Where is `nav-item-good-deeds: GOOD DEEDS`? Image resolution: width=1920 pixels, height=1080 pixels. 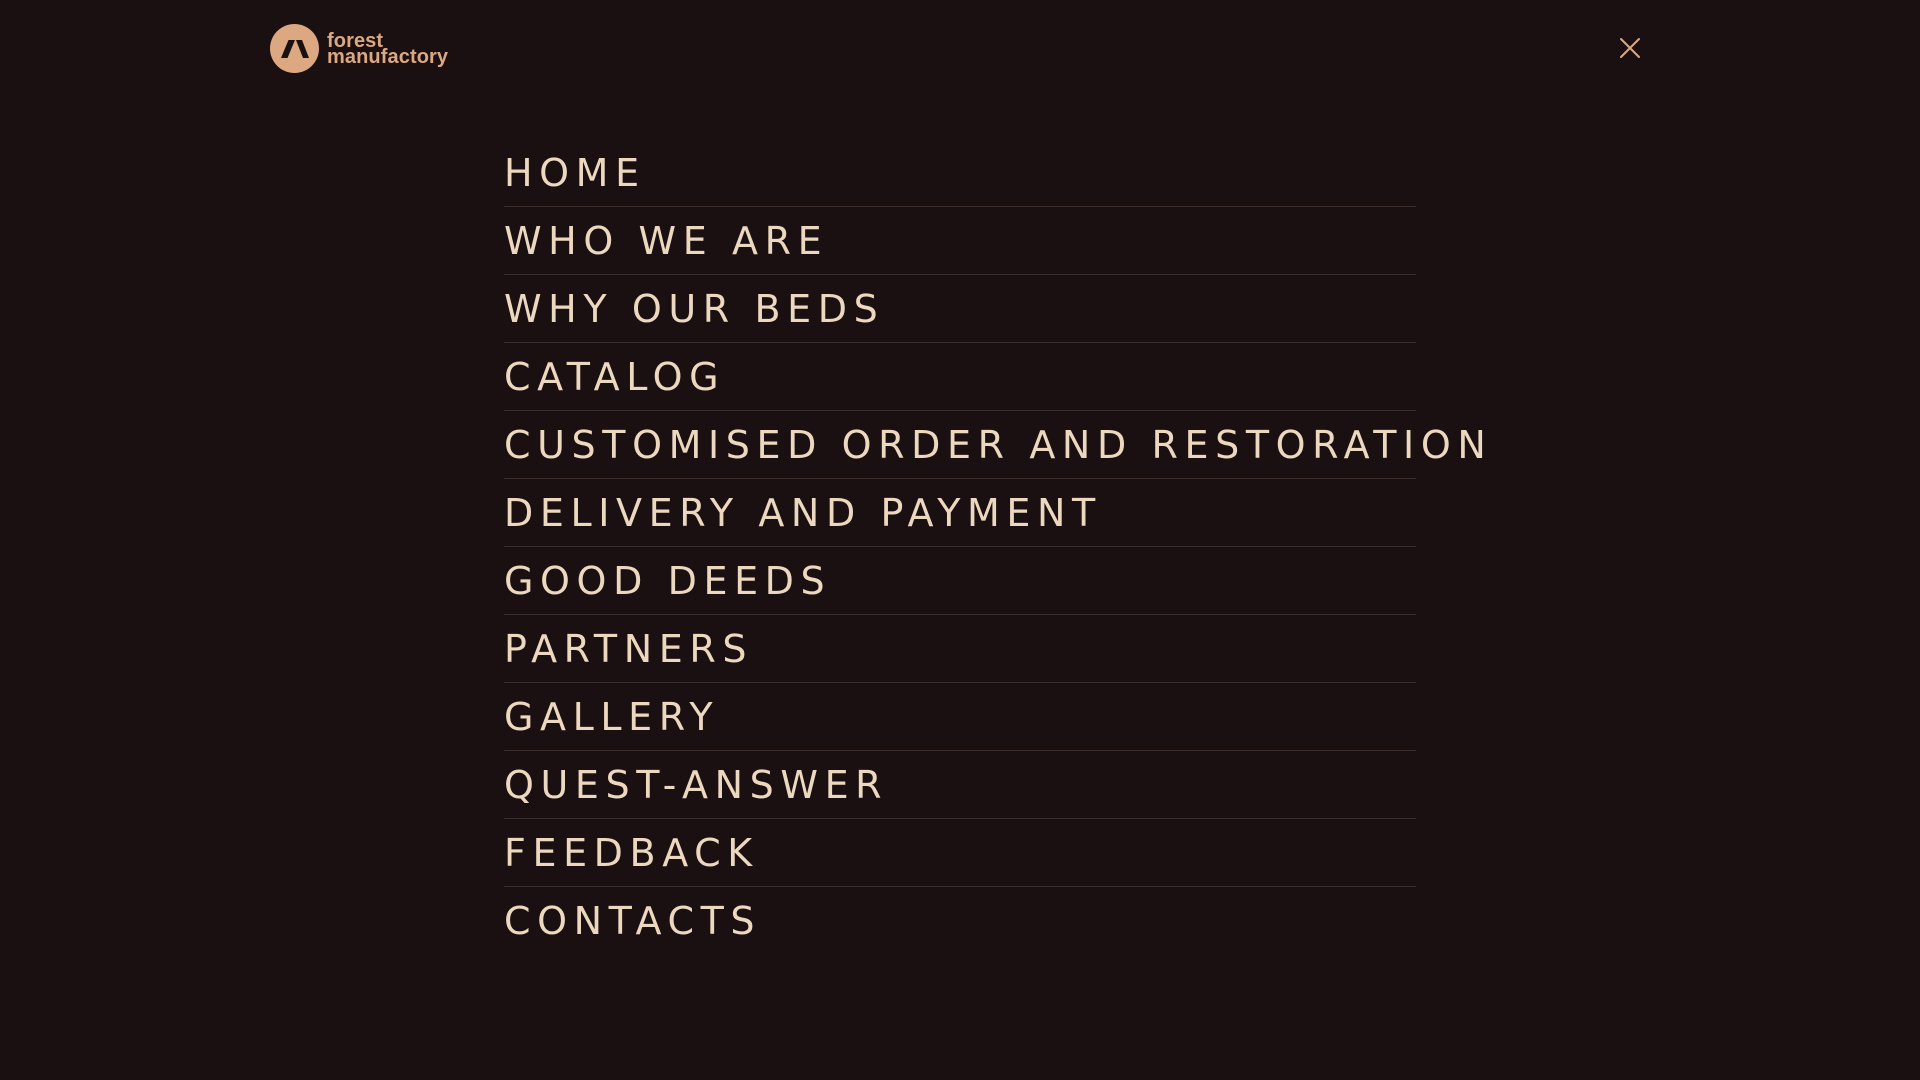
nav-item-good-deeds: GOOD DEEDS is located at coordinates (960, 581).